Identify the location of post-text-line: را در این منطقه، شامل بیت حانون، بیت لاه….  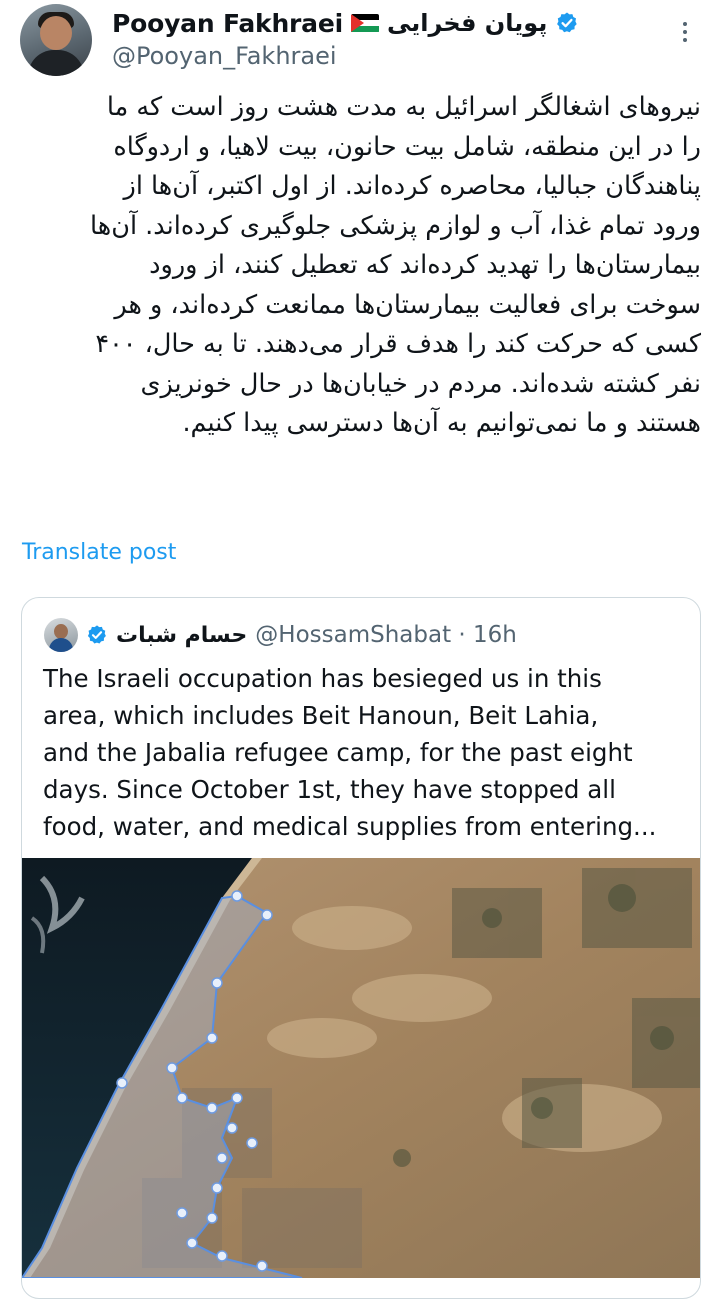
(407, 146).